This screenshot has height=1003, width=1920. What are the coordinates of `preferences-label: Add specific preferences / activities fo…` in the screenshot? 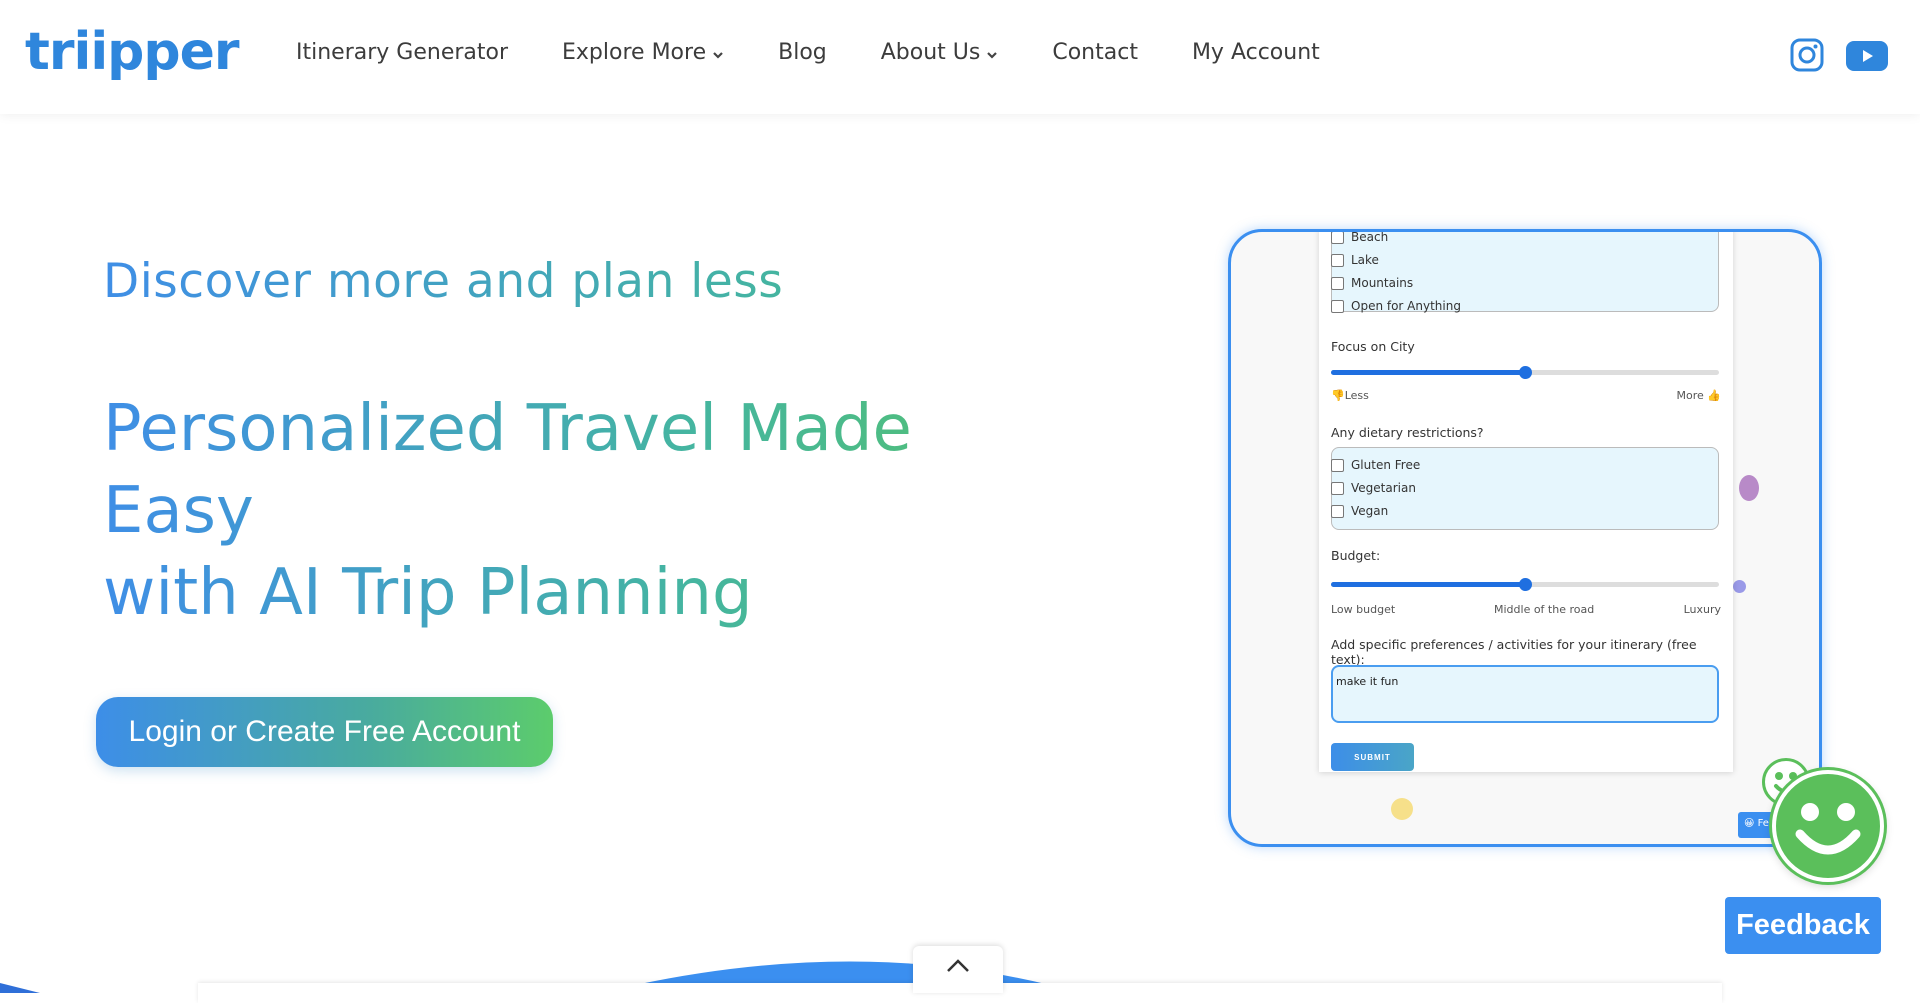 It's located at (1514, 652).